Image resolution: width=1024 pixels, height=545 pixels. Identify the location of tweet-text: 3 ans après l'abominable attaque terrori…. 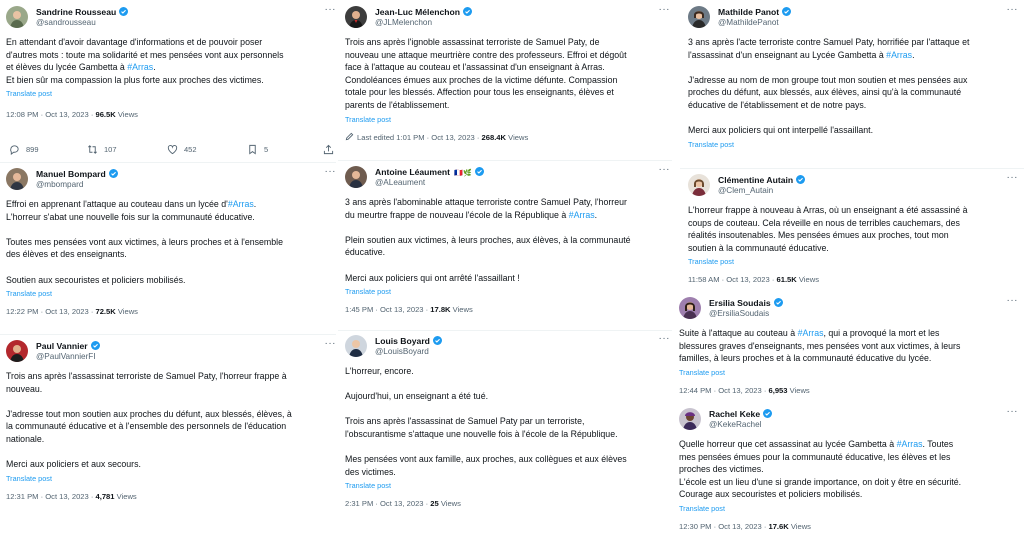
(488, 240).